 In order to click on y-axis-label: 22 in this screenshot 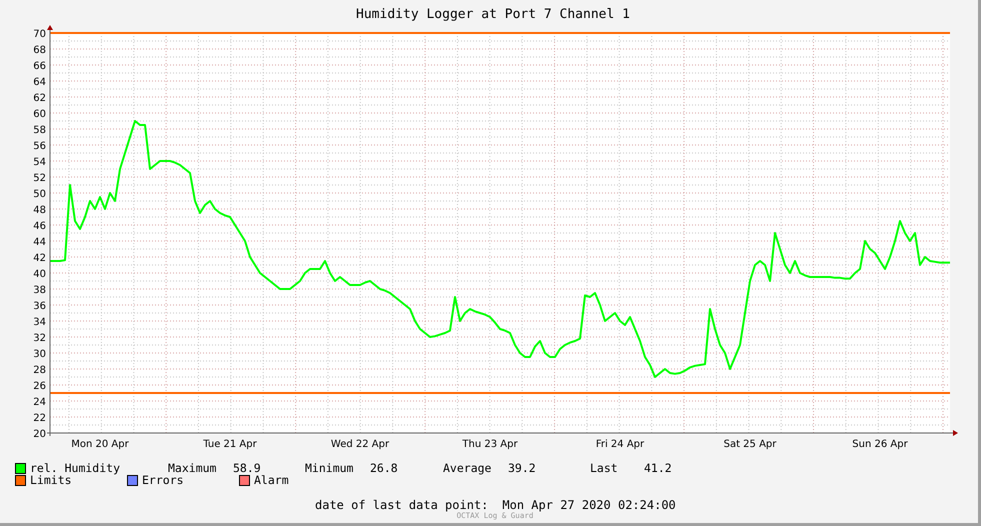, I will do `click(39, 418)`.